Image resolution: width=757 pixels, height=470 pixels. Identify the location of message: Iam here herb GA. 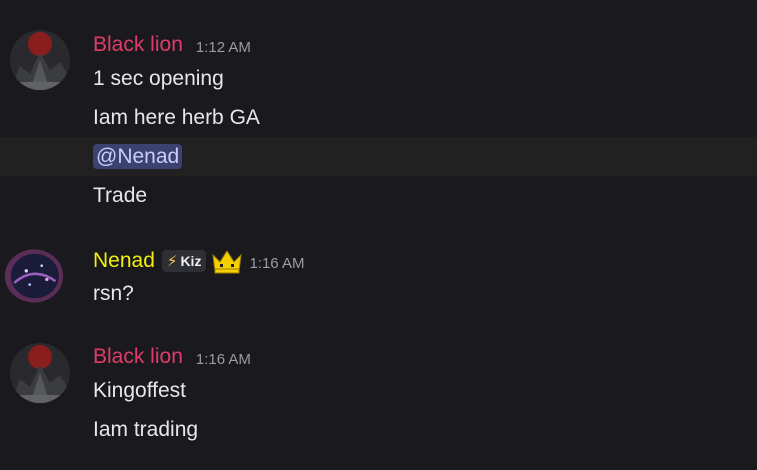
(378, 117).